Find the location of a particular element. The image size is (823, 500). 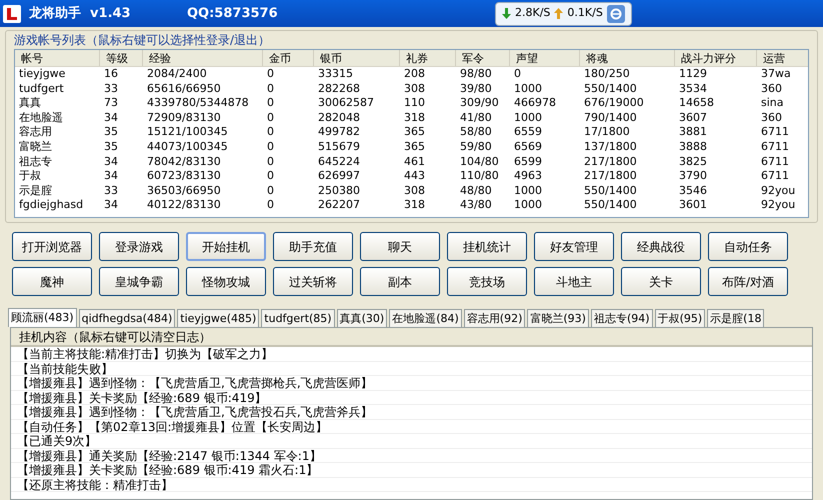

table-cell-text: 富晓兰 is located at coordinates (35, 147).